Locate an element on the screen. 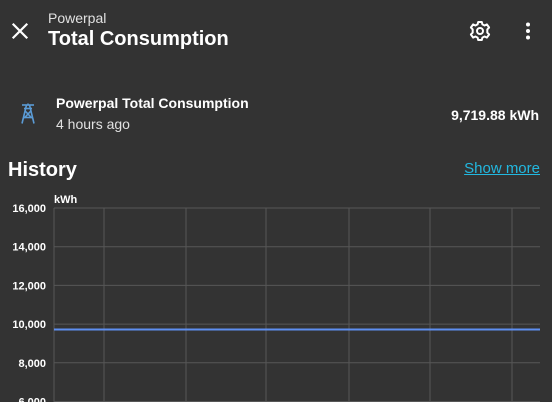 The width and height of the screenshot is (552, 402). header-title: Total Consumption is located at coordinates (138, 39).